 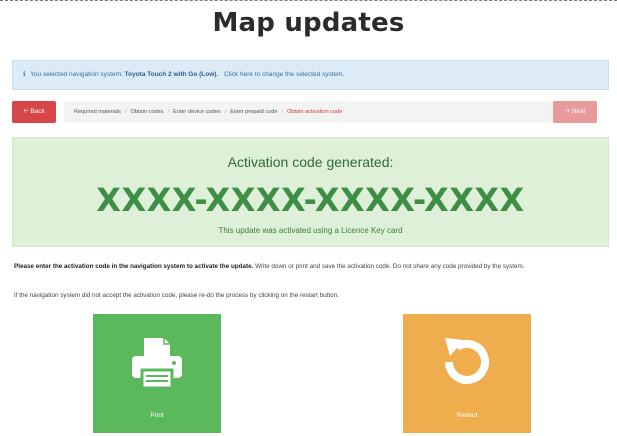 I want to click on print-button: Print, so click(x=157, y=373).